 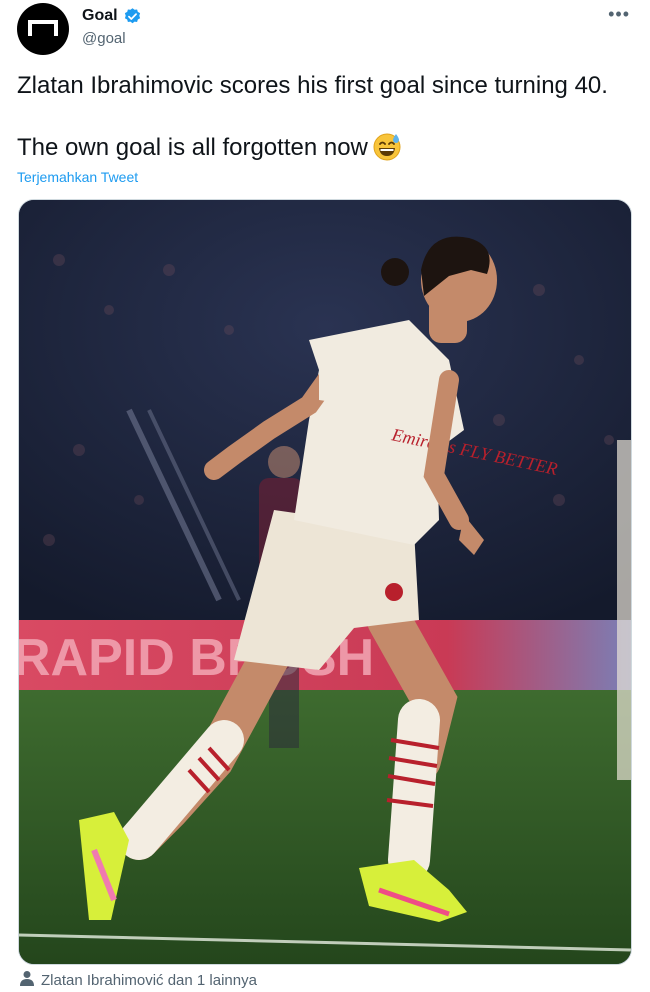 I want to click on avatar, so click(x=43, y=29).